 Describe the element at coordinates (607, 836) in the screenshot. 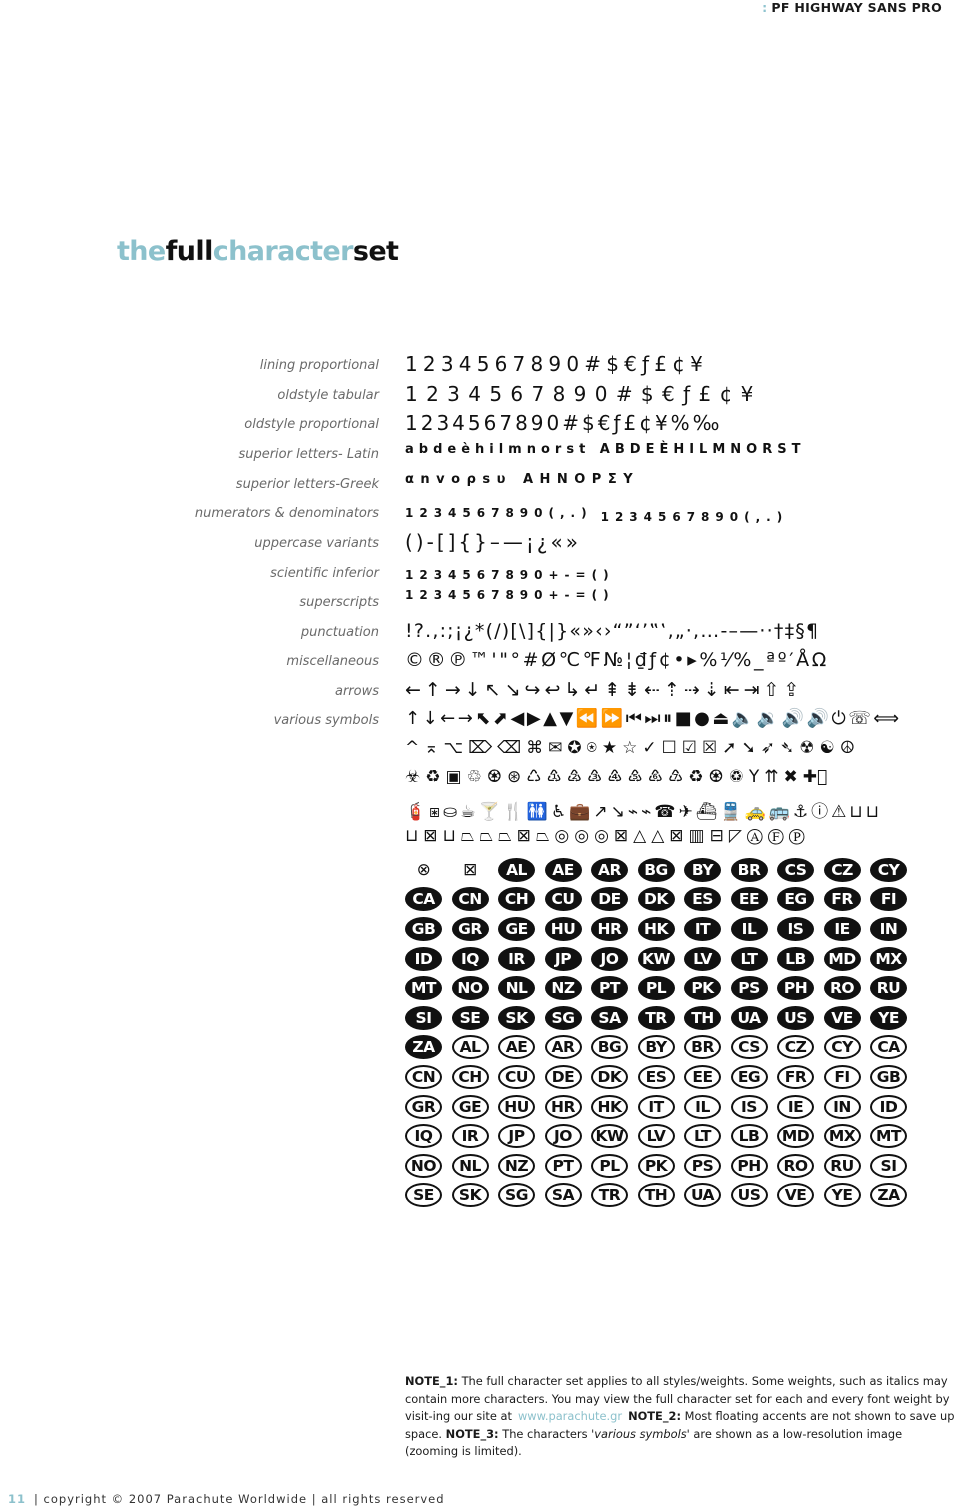

I see `symbols-row-5: ⊔⊠⊔⏢⏢⏢⊠⏢◎◎◎⊠△△⊠▥⊟◸ⒶⒻⓅ` at that location.